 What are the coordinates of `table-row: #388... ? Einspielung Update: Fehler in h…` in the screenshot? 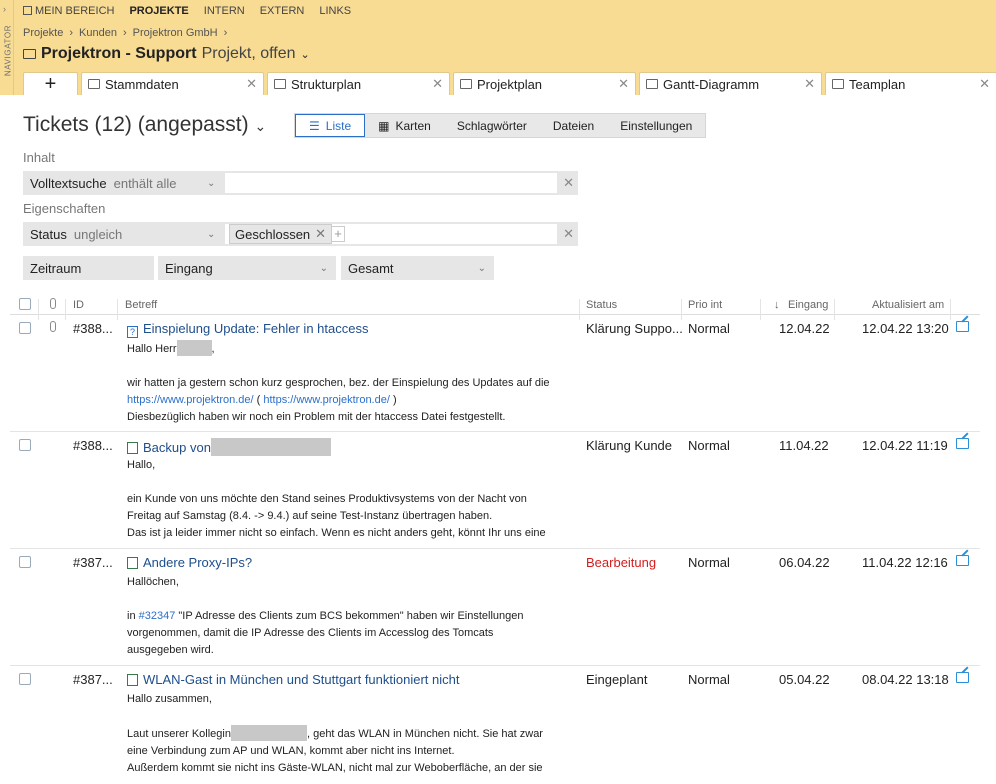 It's located at (495, 373).